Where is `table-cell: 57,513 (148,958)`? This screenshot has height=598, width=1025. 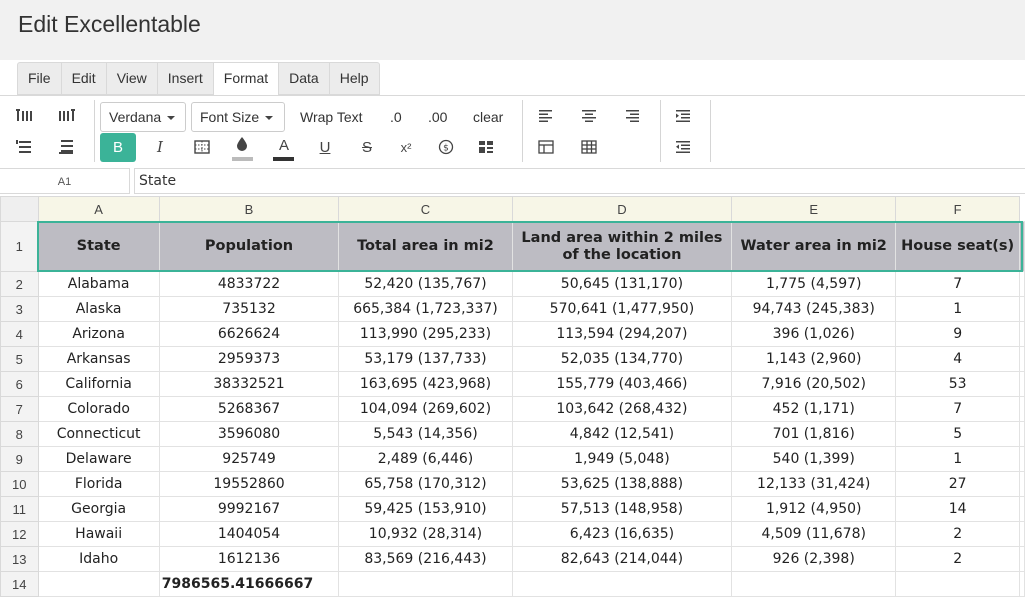
table-cell: 57,513 (148,958) is located at coordinates (622, 509).